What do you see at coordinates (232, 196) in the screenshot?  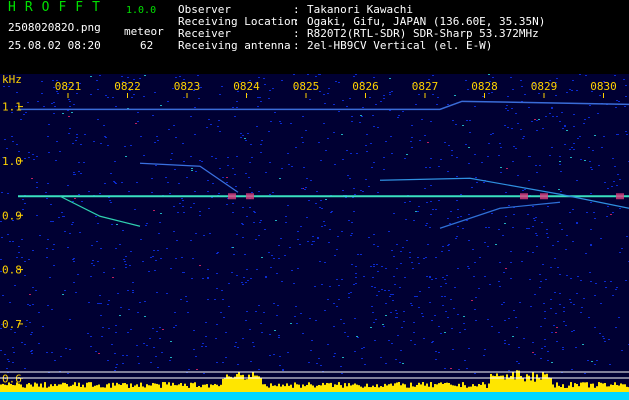 I see `meteor-echo` at bounding box center [232, 196].